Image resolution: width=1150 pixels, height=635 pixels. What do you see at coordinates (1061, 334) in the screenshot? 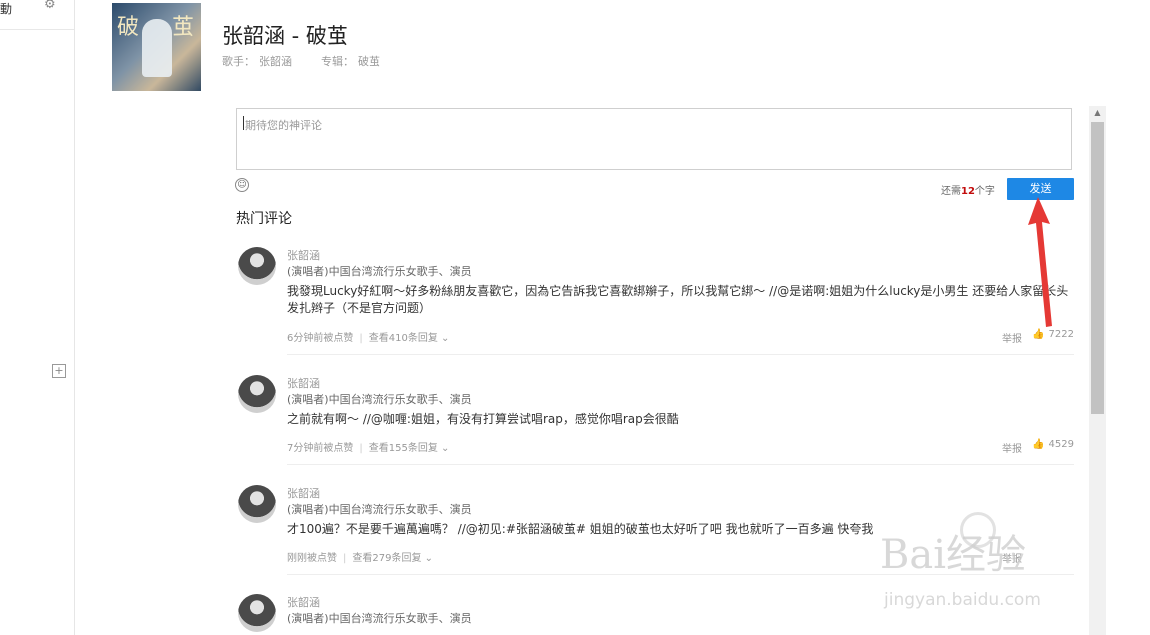
I see `like-count: 7222` at bounding box center [1061, 334].